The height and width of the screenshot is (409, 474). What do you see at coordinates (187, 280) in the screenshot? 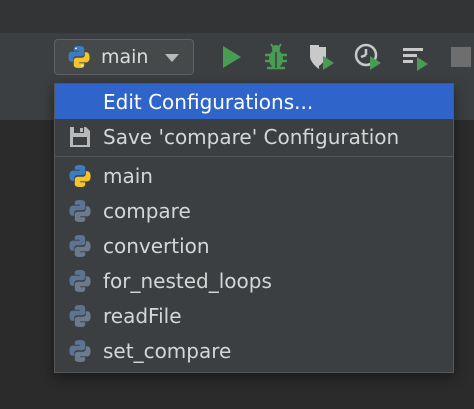
I see `config-item-label: for_nested_loops` at bounding box center [187, 280].